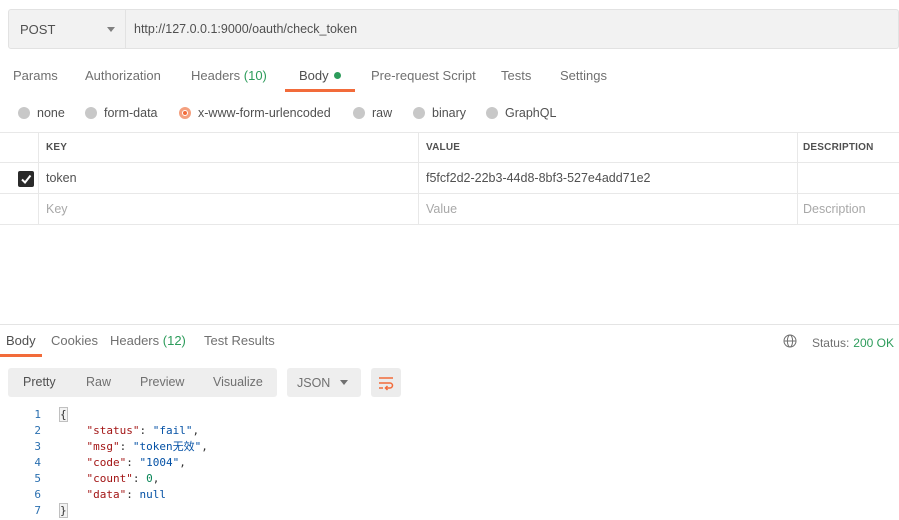  I want to click on tab-params: Params, so click(35, 78).